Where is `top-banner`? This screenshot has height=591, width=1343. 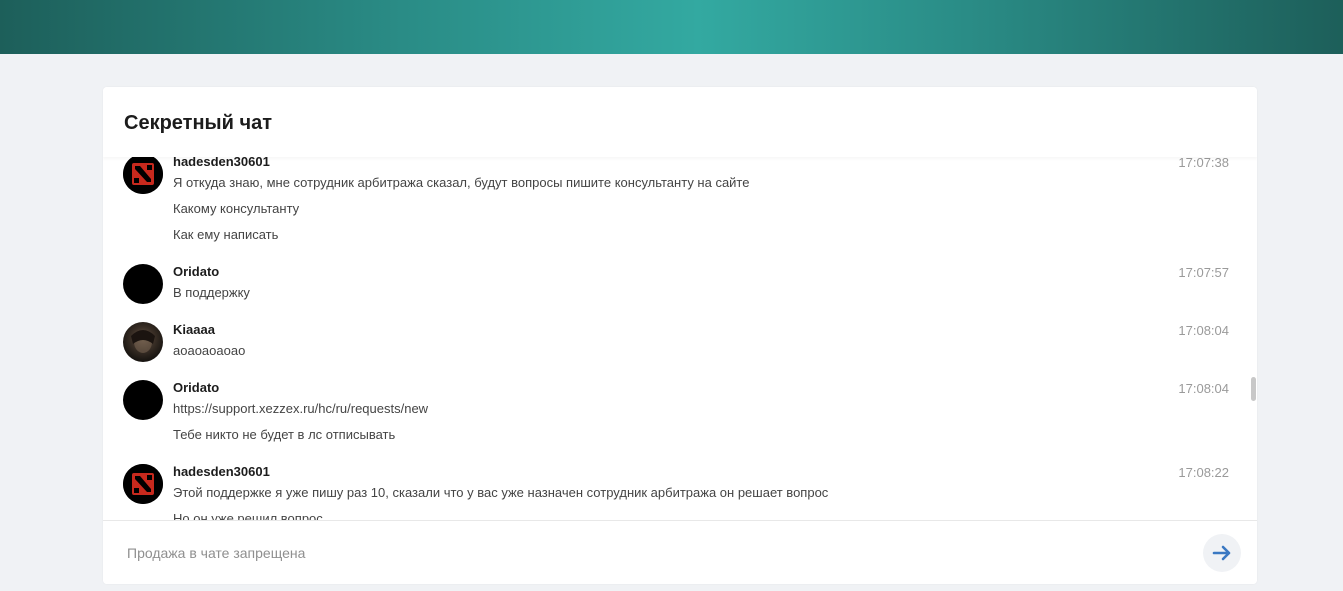 top-banner is located at coordinates (671, 27).